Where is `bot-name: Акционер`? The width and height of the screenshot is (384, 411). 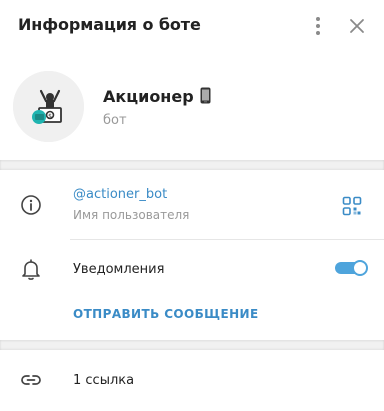
bot-name: Акционер is located at coordinates (157, 97).